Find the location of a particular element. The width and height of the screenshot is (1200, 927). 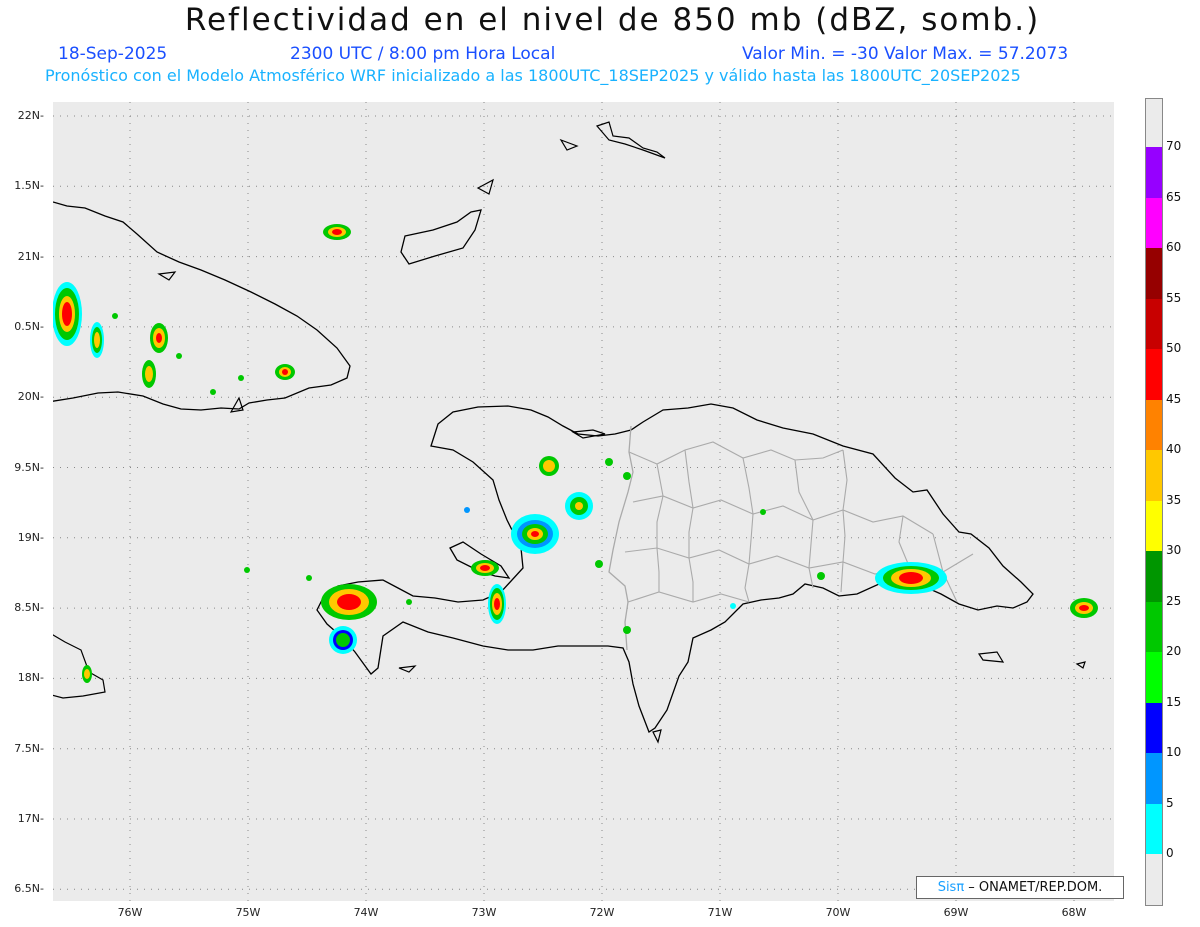

lon-label: 73W is located at coordinates (484, 912).